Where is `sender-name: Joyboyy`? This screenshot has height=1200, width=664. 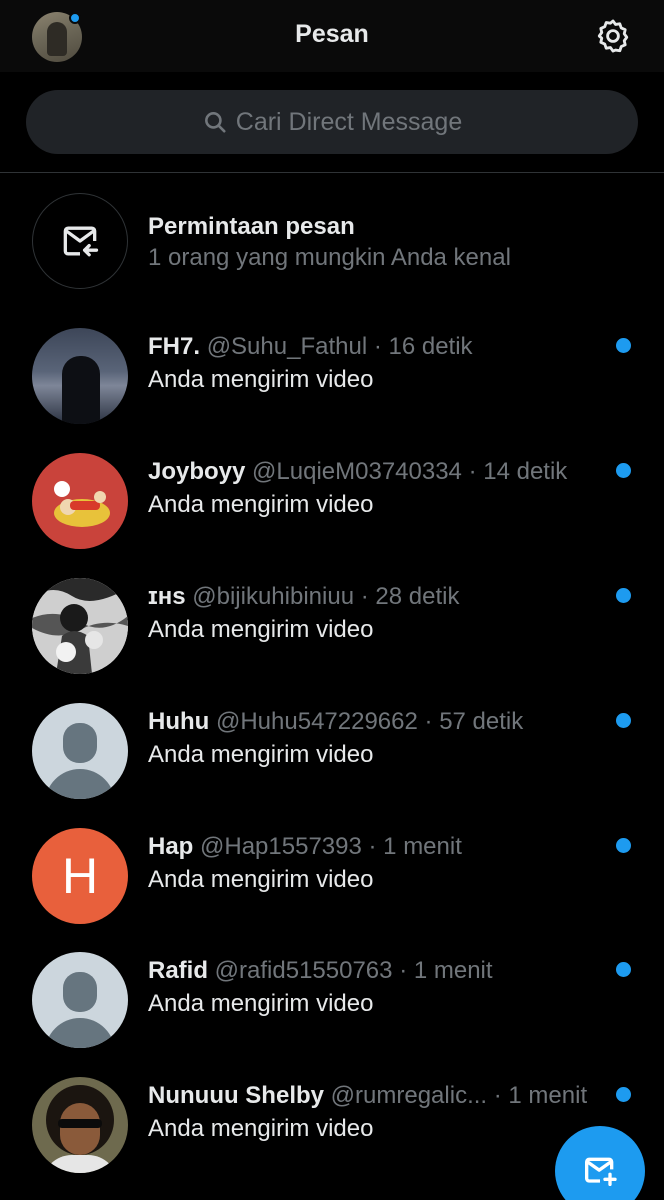
sender-name: Joyboyy is located at coordinates (197, 471).